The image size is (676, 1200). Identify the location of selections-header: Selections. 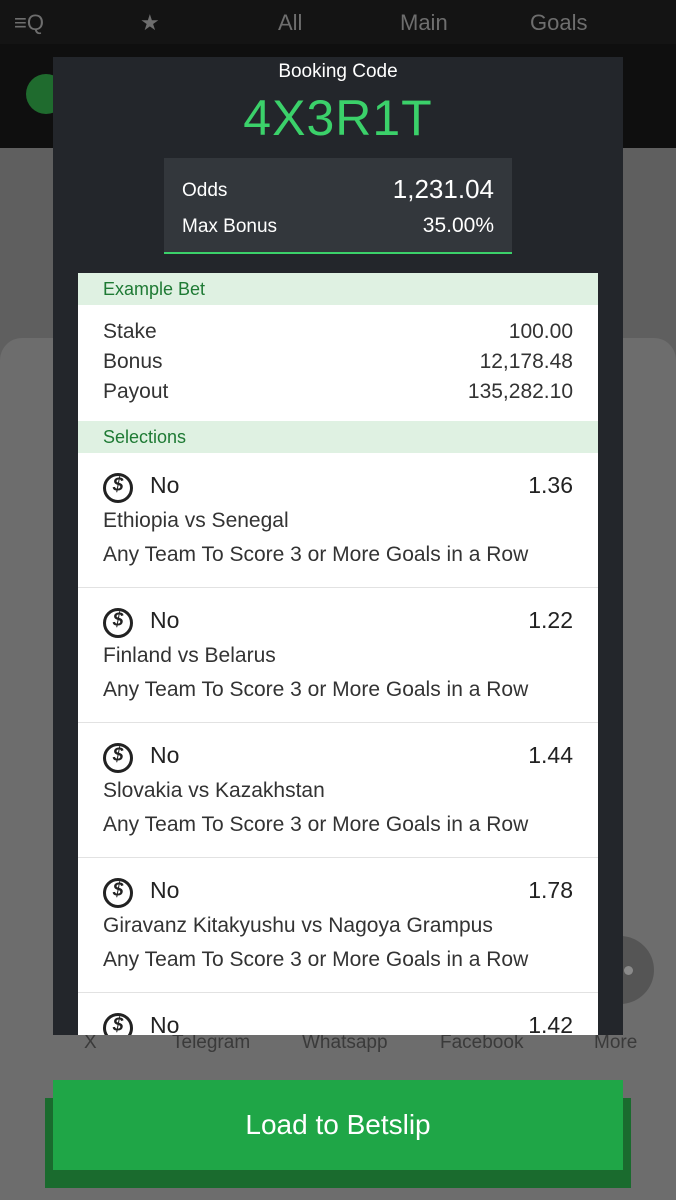
(338, 437).